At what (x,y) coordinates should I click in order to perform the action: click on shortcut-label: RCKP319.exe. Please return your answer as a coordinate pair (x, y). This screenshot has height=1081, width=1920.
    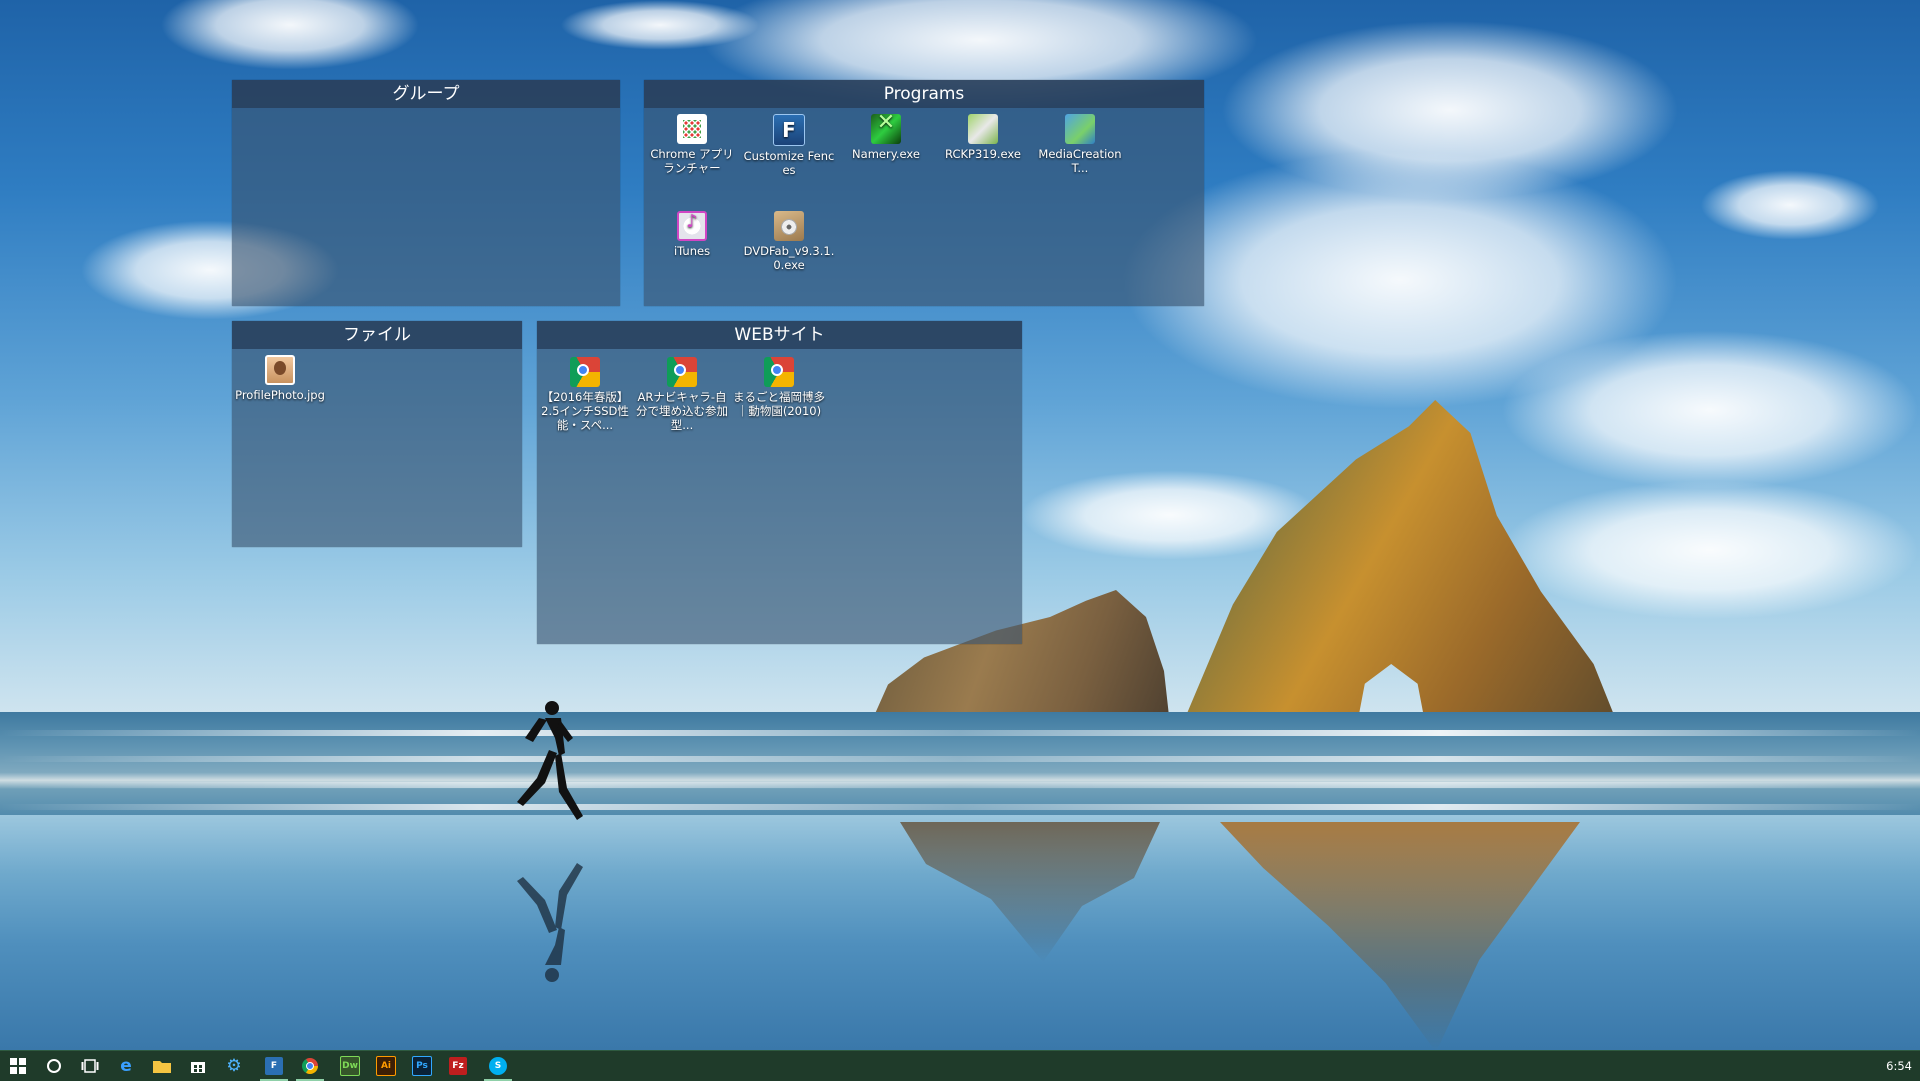
    Looking at the image, I should click on (983, 154).